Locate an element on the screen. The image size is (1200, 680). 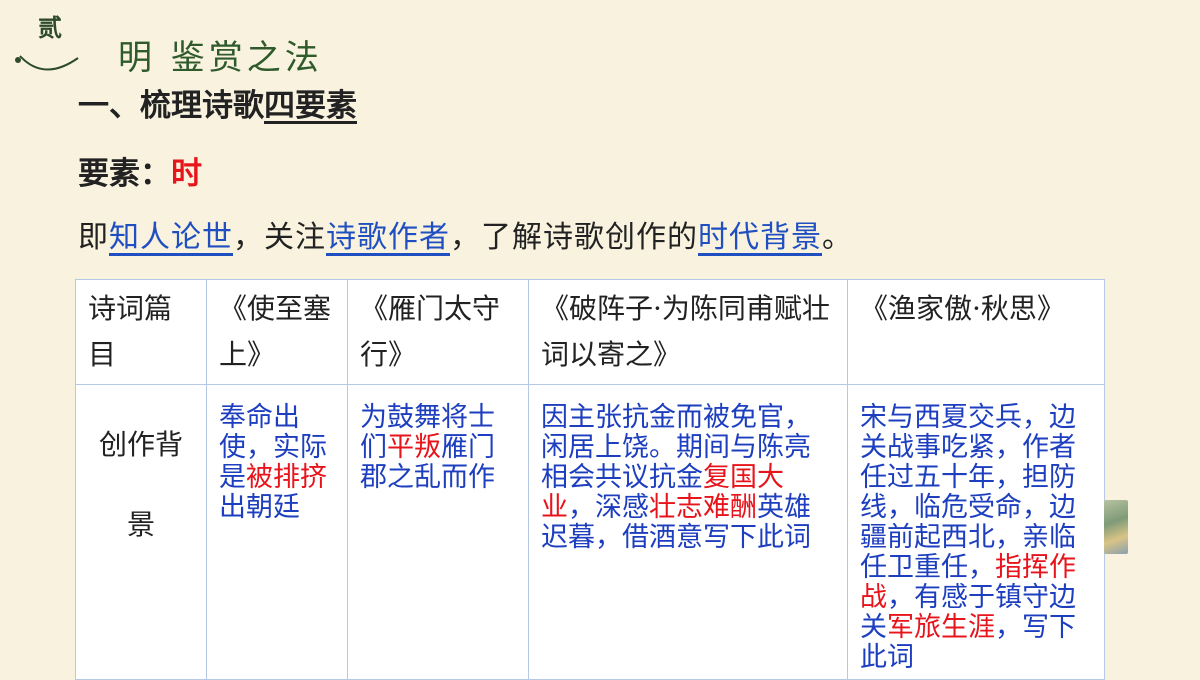
heading-prefix: 一、梳理诗歌 is located at coordinates (171, 106).